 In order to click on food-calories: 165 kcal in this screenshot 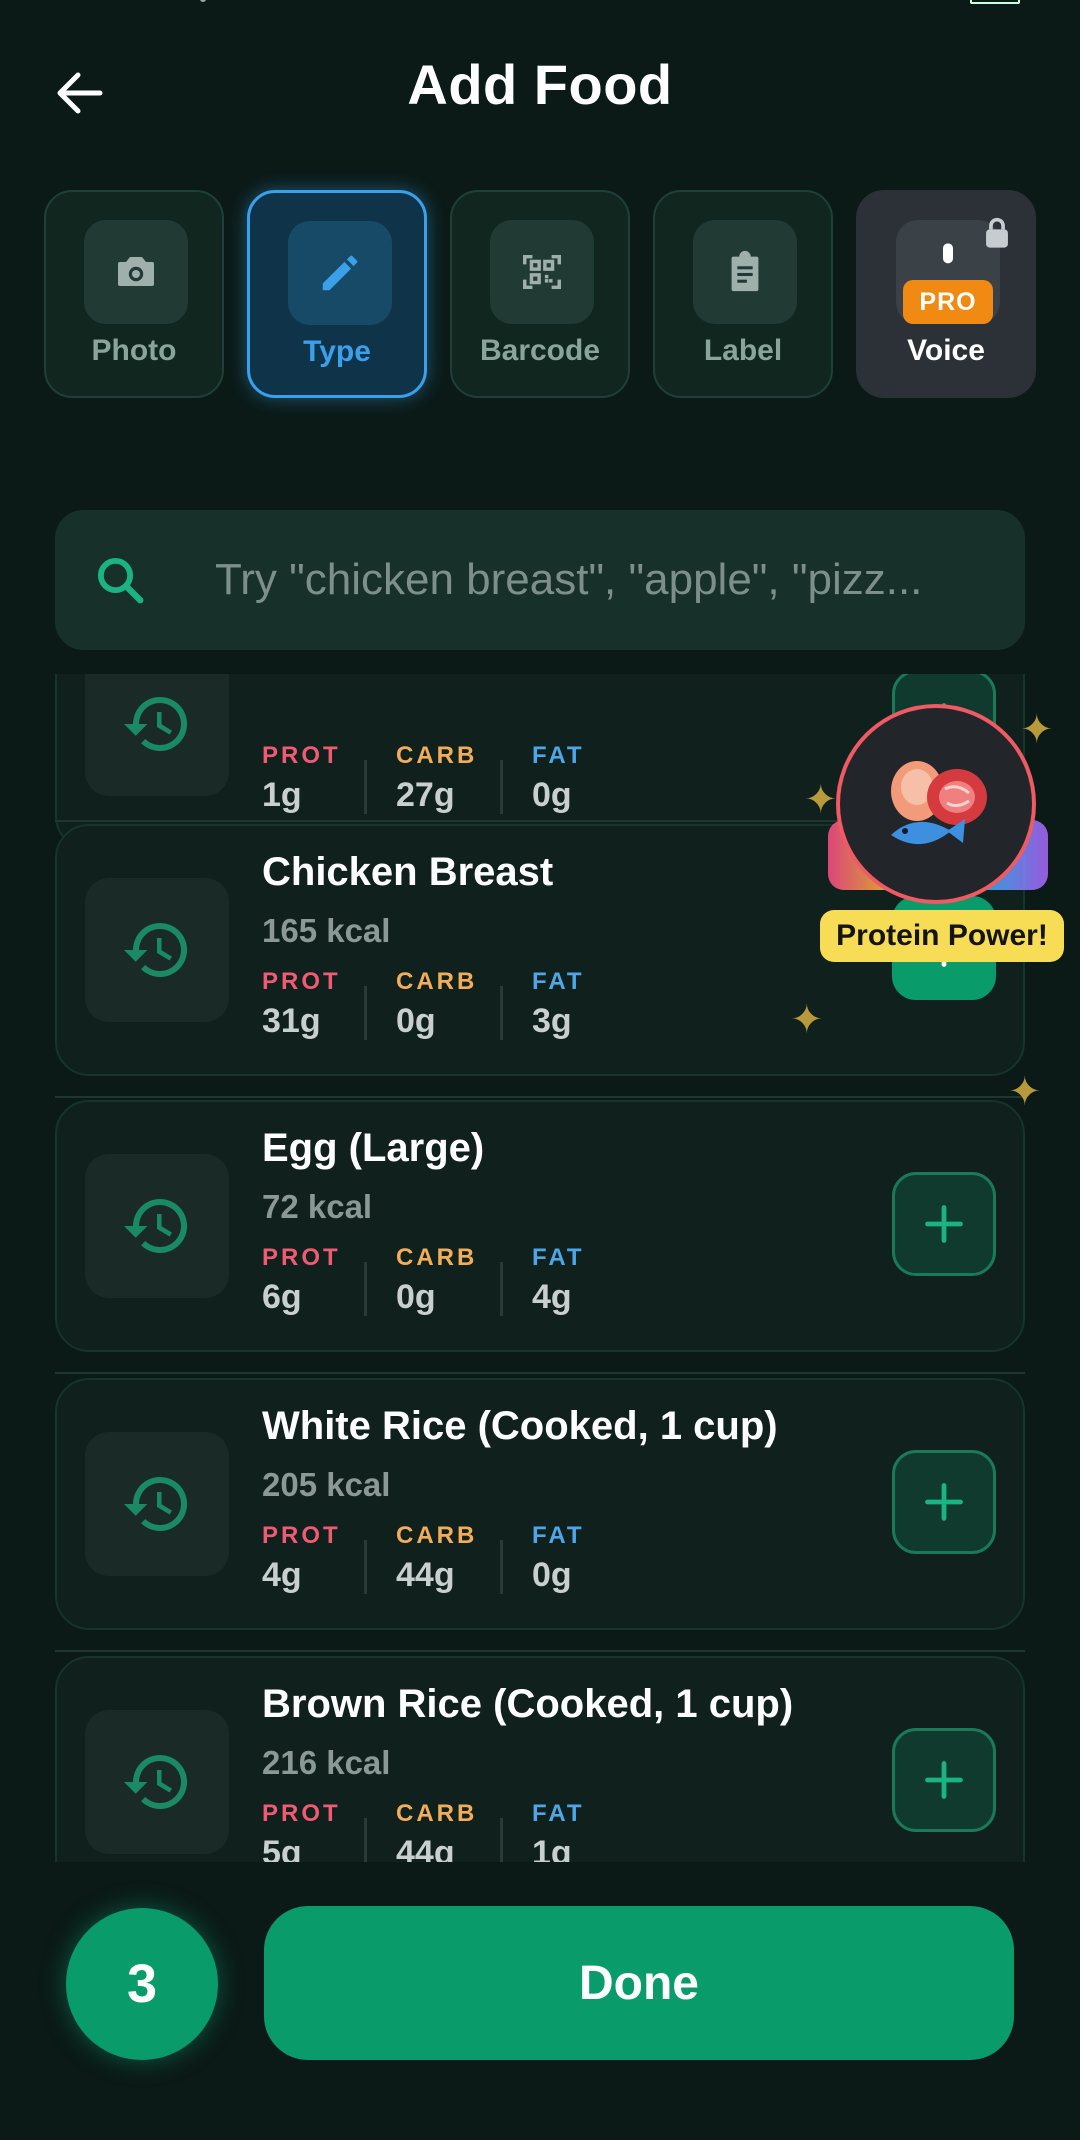, I will do `click(326, 930)`.